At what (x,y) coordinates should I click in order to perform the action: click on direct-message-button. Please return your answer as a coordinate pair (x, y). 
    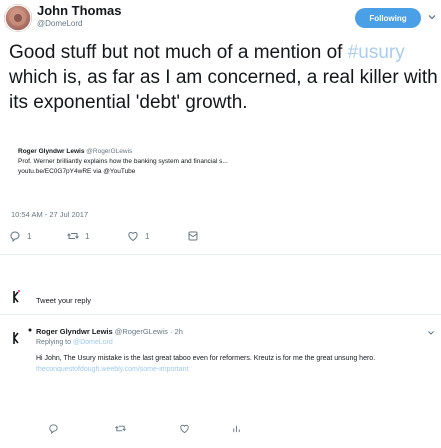
    Looking at the image, I should click on (196, 236).